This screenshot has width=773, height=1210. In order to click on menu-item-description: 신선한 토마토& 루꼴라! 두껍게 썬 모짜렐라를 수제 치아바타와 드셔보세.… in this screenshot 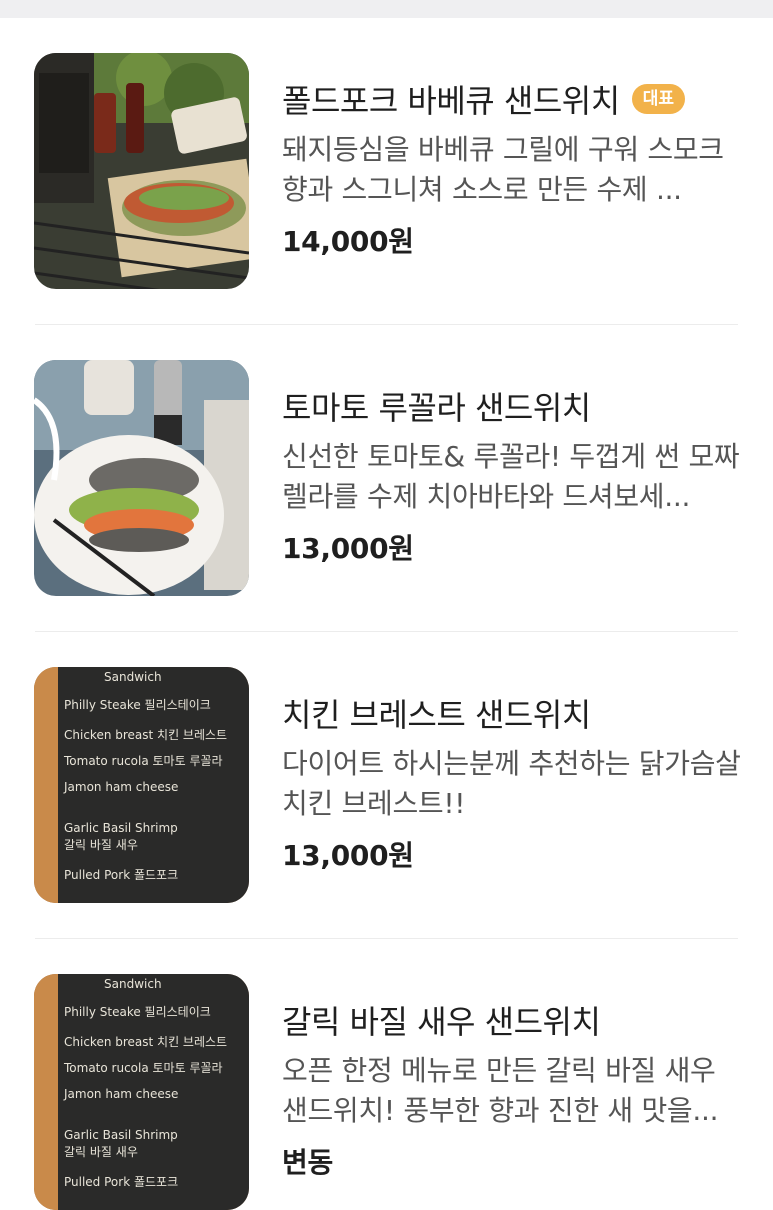, I will do `click(511, 476)`.